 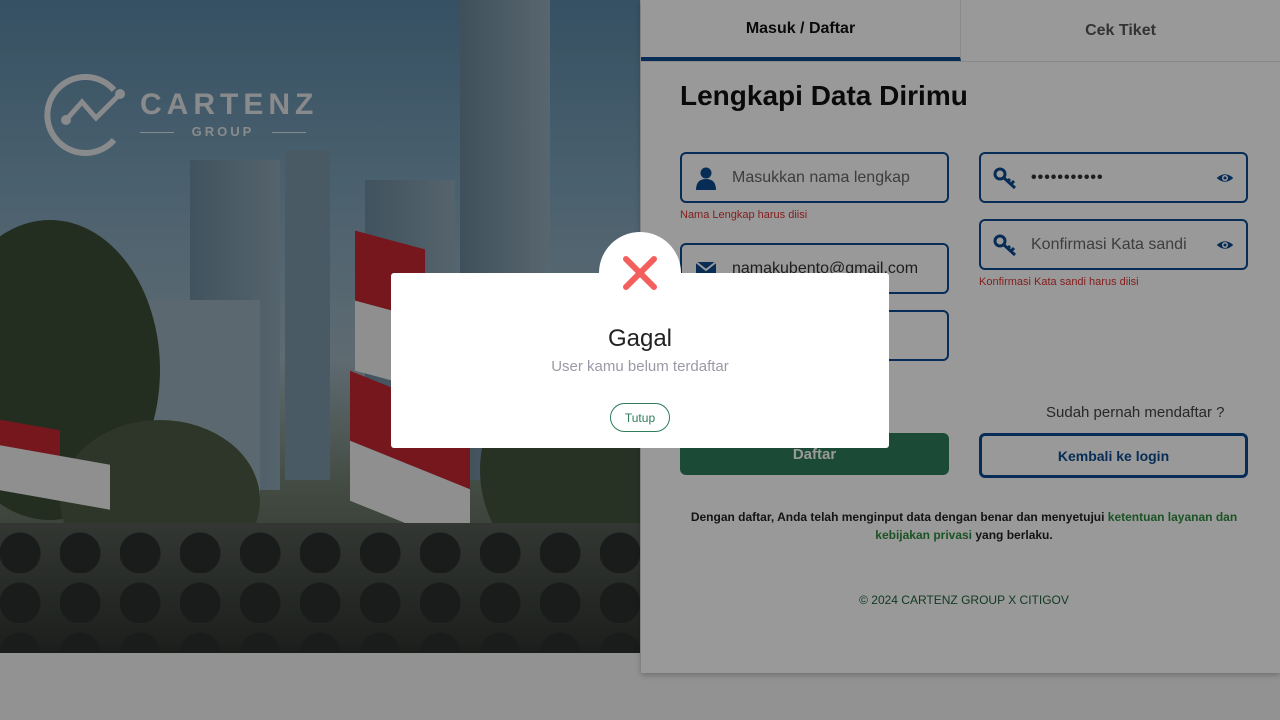 I want to click on error-x-icon, so click(x=640, y=273).